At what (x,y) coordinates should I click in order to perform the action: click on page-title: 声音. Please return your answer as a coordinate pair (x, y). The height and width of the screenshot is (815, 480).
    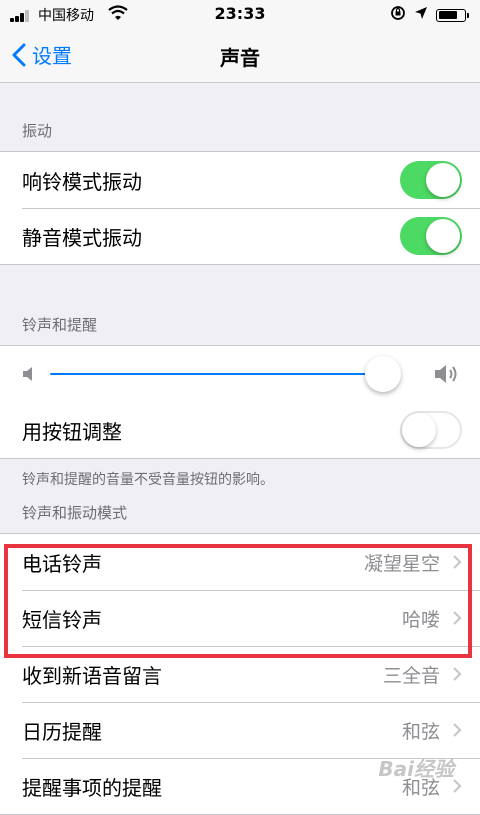
    Looking at the image, I should click on (240, 58).